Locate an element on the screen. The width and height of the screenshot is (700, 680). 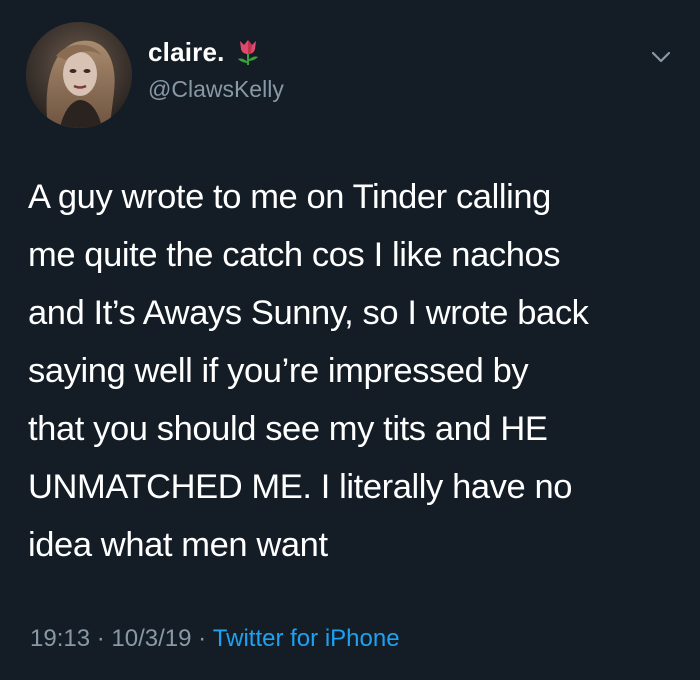
avatar-image is located at coordinates (79, 75).